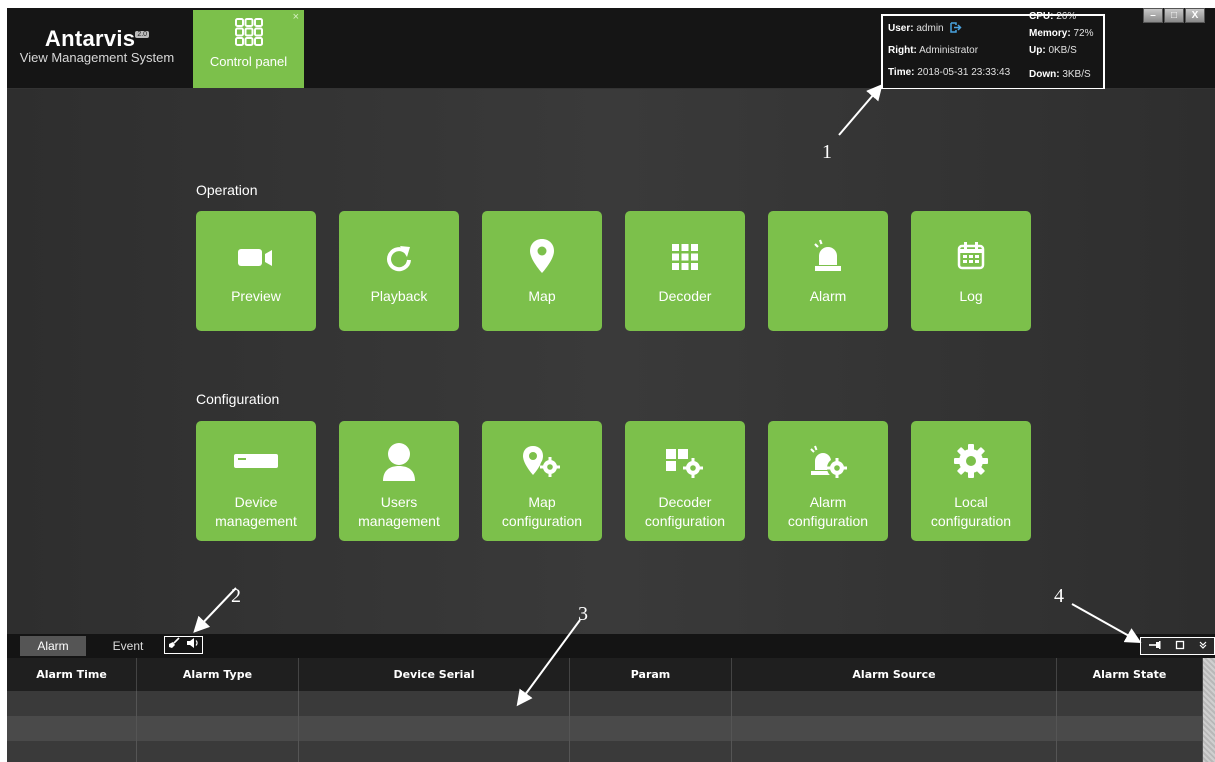  Describe the element at coordinates (827, 152) in the screenshot. I see `annotation-1: 1` at that location.